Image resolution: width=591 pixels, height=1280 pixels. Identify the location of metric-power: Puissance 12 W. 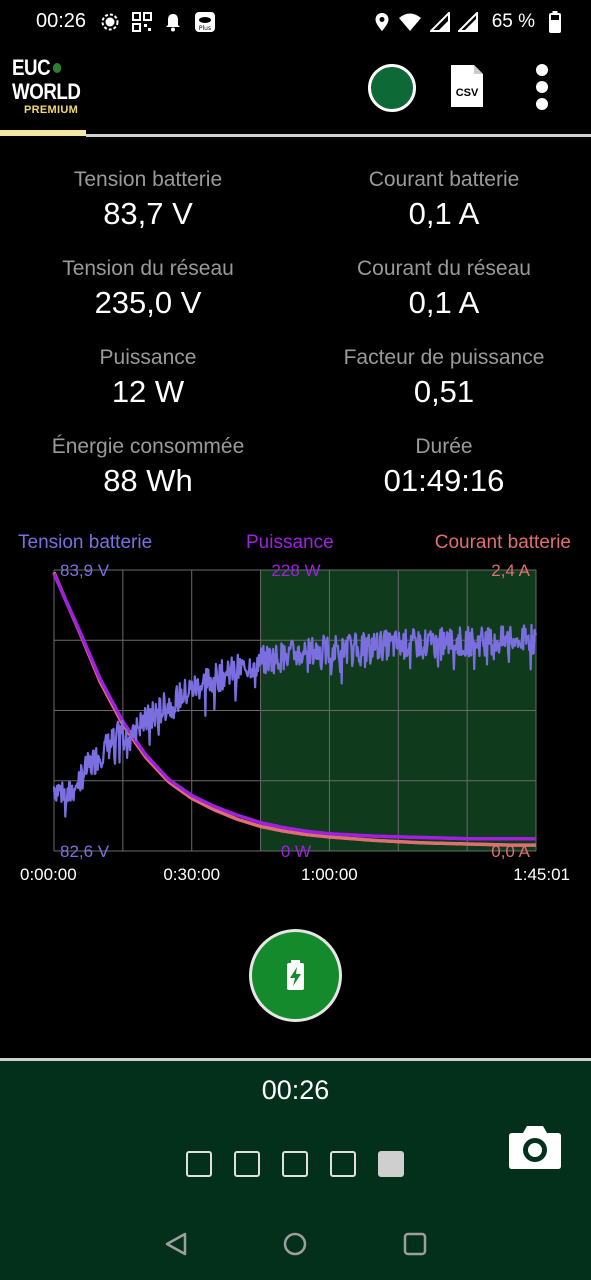
(148, 378).